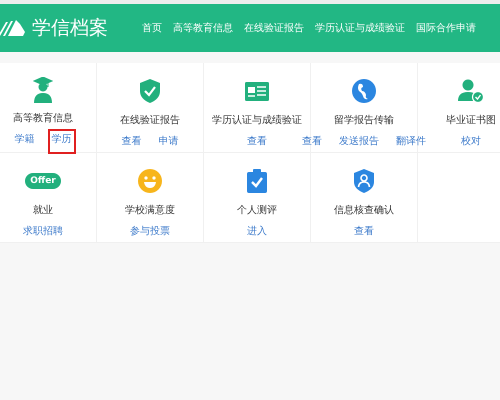 The width and height of the screenshot is (500, 400). Describe the element at coordinates (471, 91) in the screenshot. I see `person-check-icon` at that location.